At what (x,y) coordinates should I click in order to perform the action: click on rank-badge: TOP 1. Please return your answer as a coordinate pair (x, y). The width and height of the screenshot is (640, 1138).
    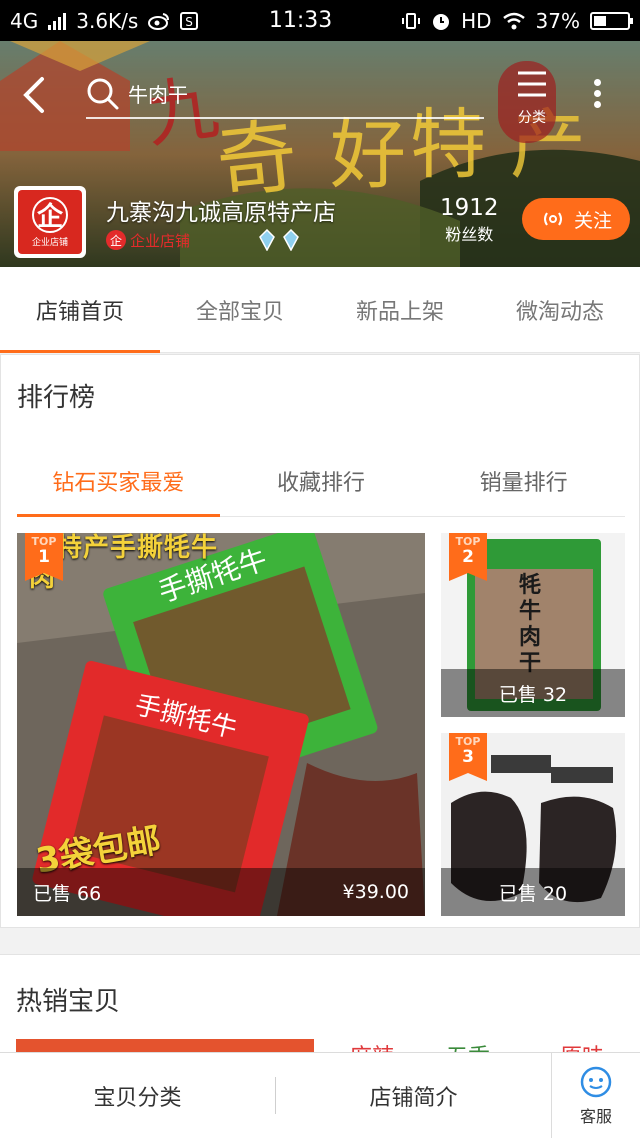
    Looking at the image, I should click on (44, 557).